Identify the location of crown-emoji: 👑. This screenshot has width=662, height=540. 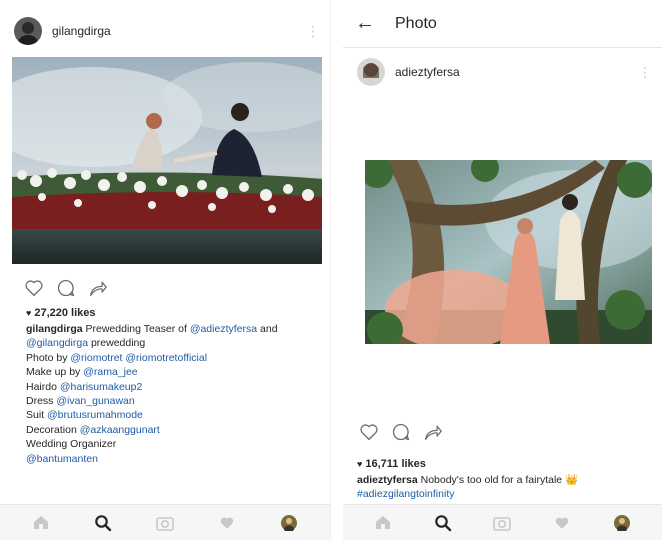
(572, 480).